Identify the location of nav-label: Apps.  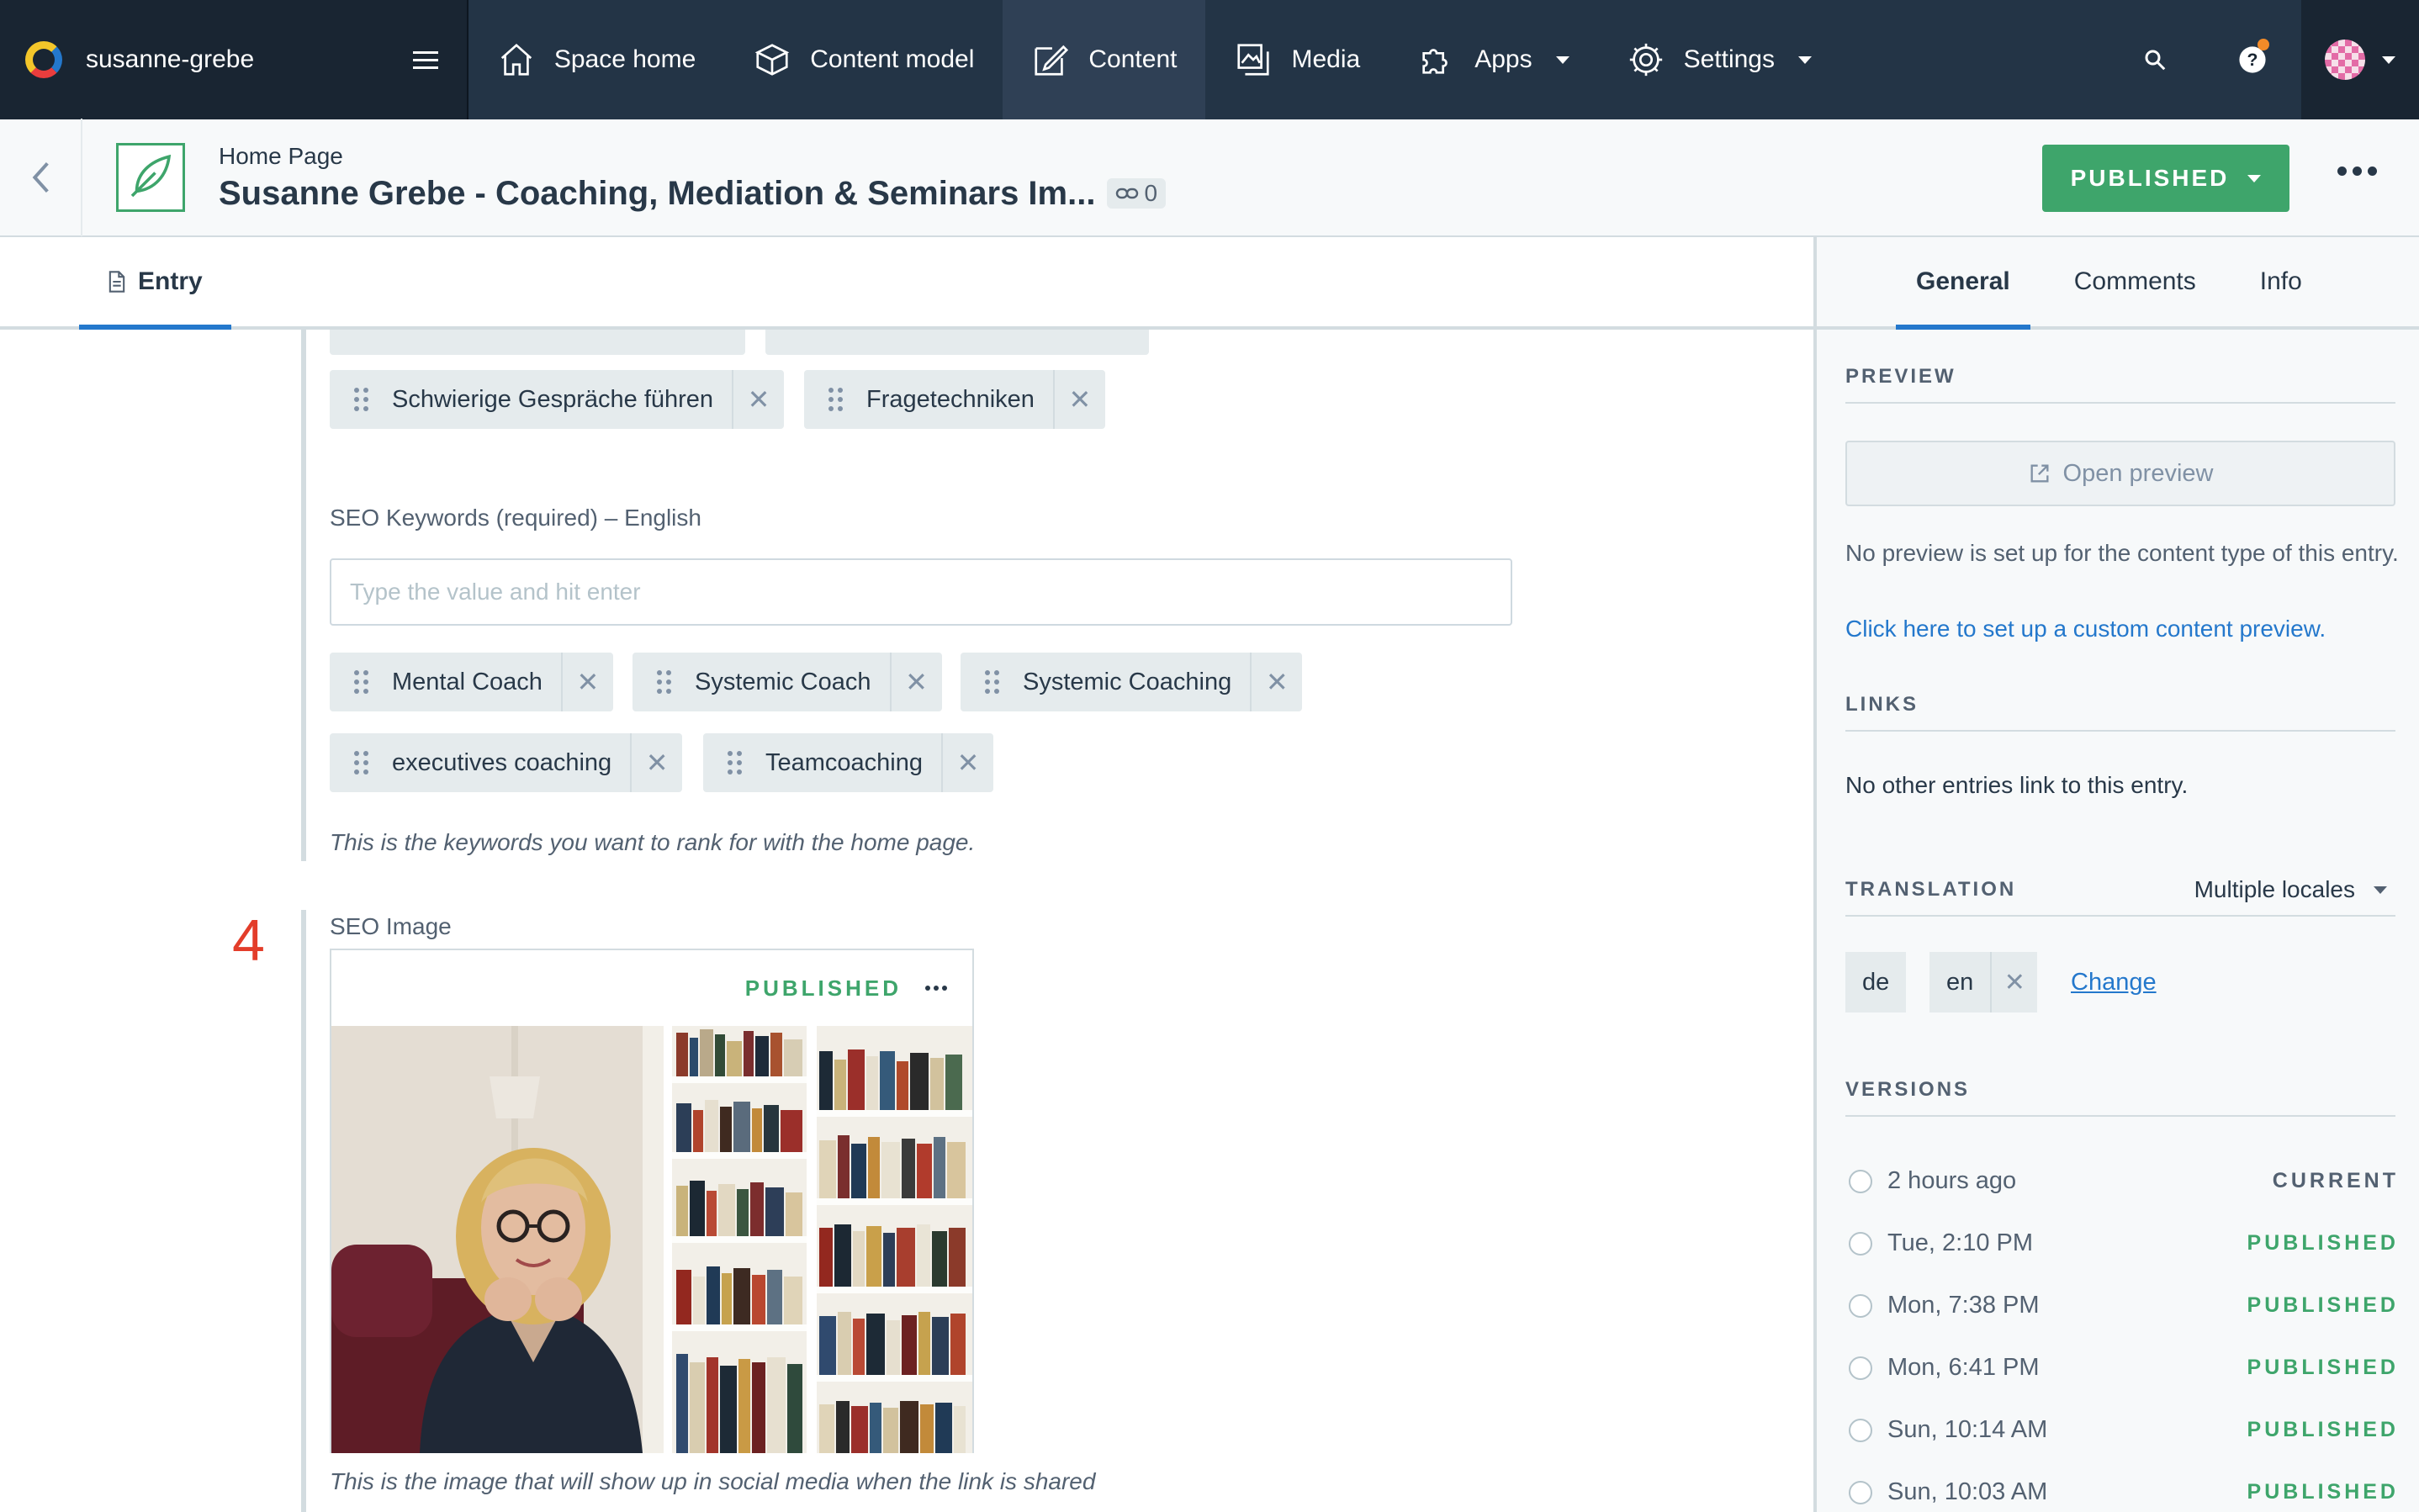
(1503, 59).